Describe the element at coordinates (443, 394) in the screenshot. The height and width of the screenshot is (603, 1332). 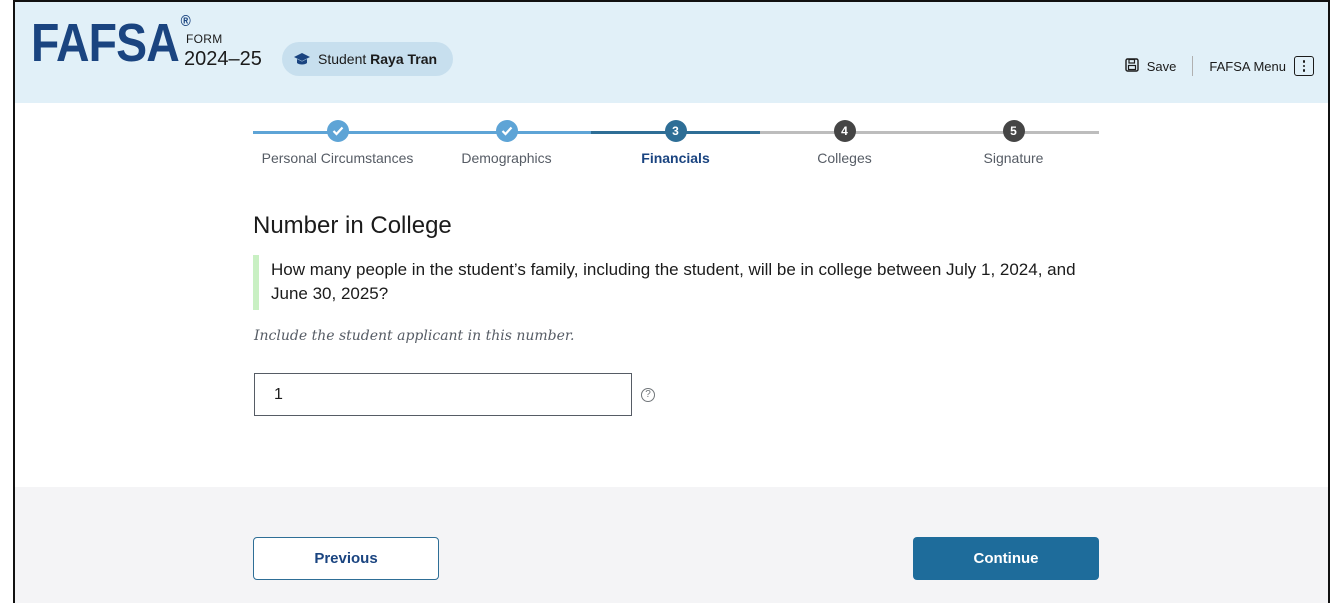
I see `number-in-college-input` at that location.